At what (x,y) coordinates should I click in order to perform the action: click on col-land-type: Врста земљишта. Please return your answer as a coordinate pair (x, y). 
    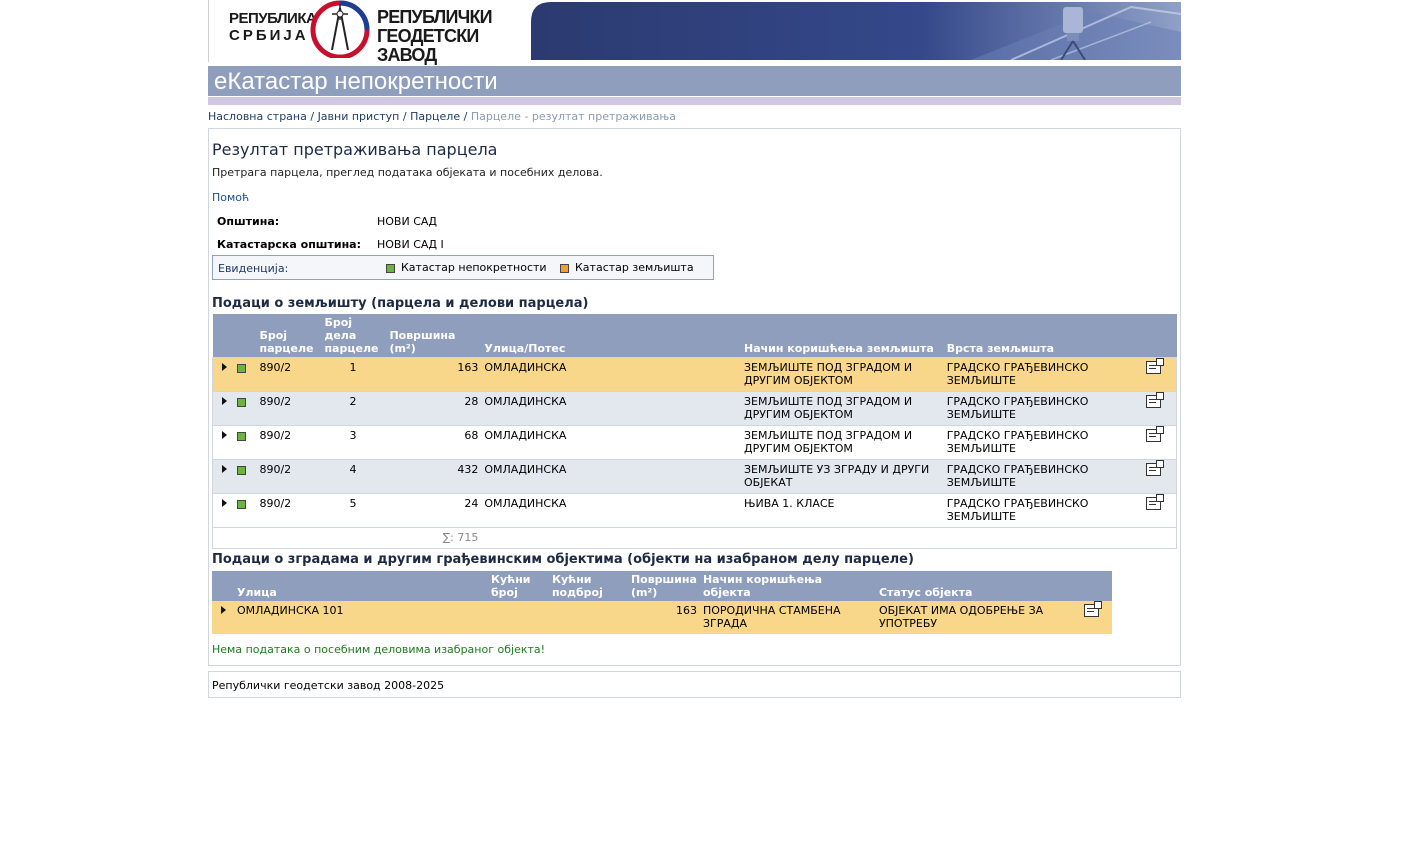
    Looking at the image, I should click on (1043, 336).